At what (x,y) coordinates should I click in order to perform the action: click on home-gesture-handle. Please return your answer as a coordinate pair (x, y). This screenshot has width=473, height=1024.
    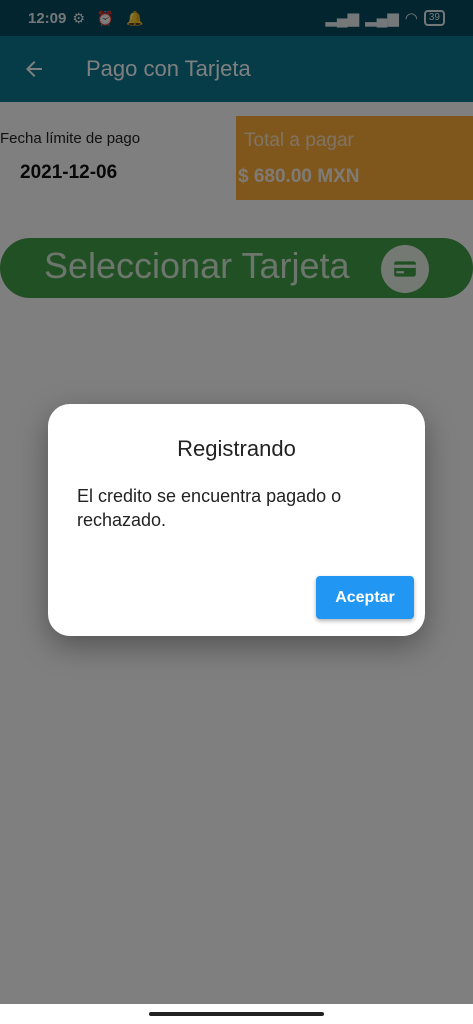
    Looking at the image, I should click on (236, 1014).